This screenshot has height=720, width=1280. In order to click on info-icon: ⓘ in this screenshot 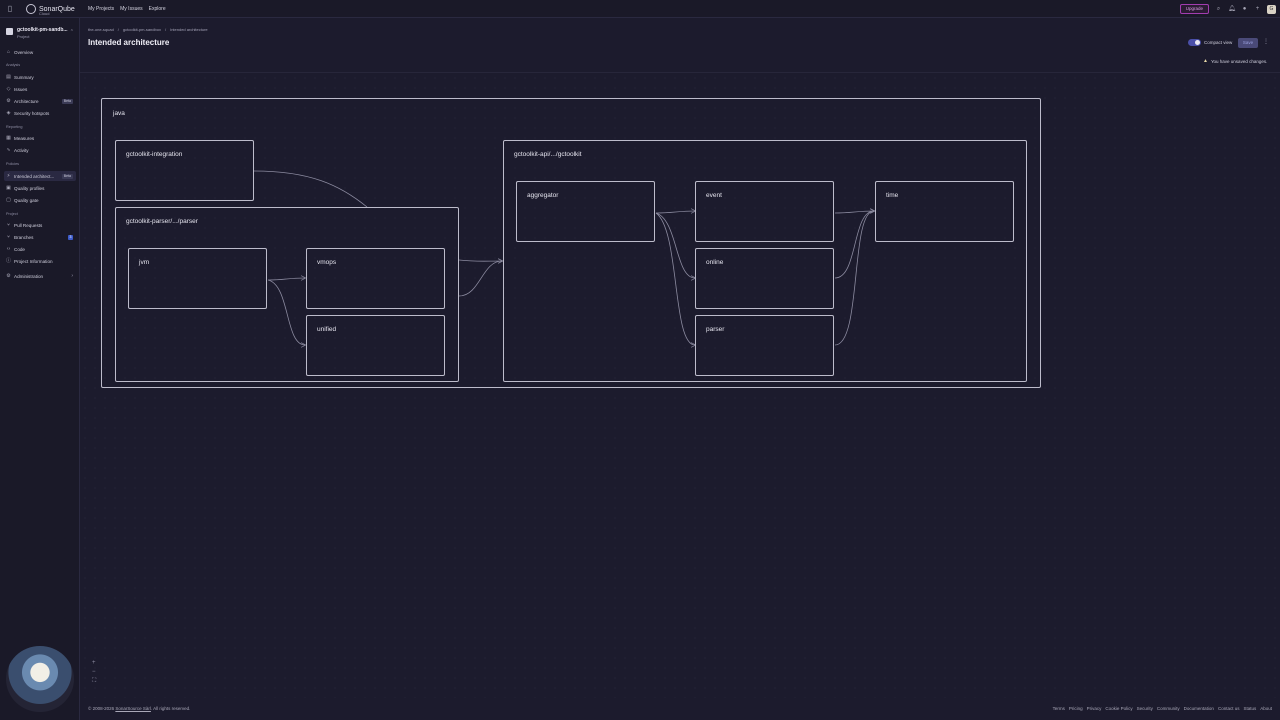, I will do `click(9, 260)`.